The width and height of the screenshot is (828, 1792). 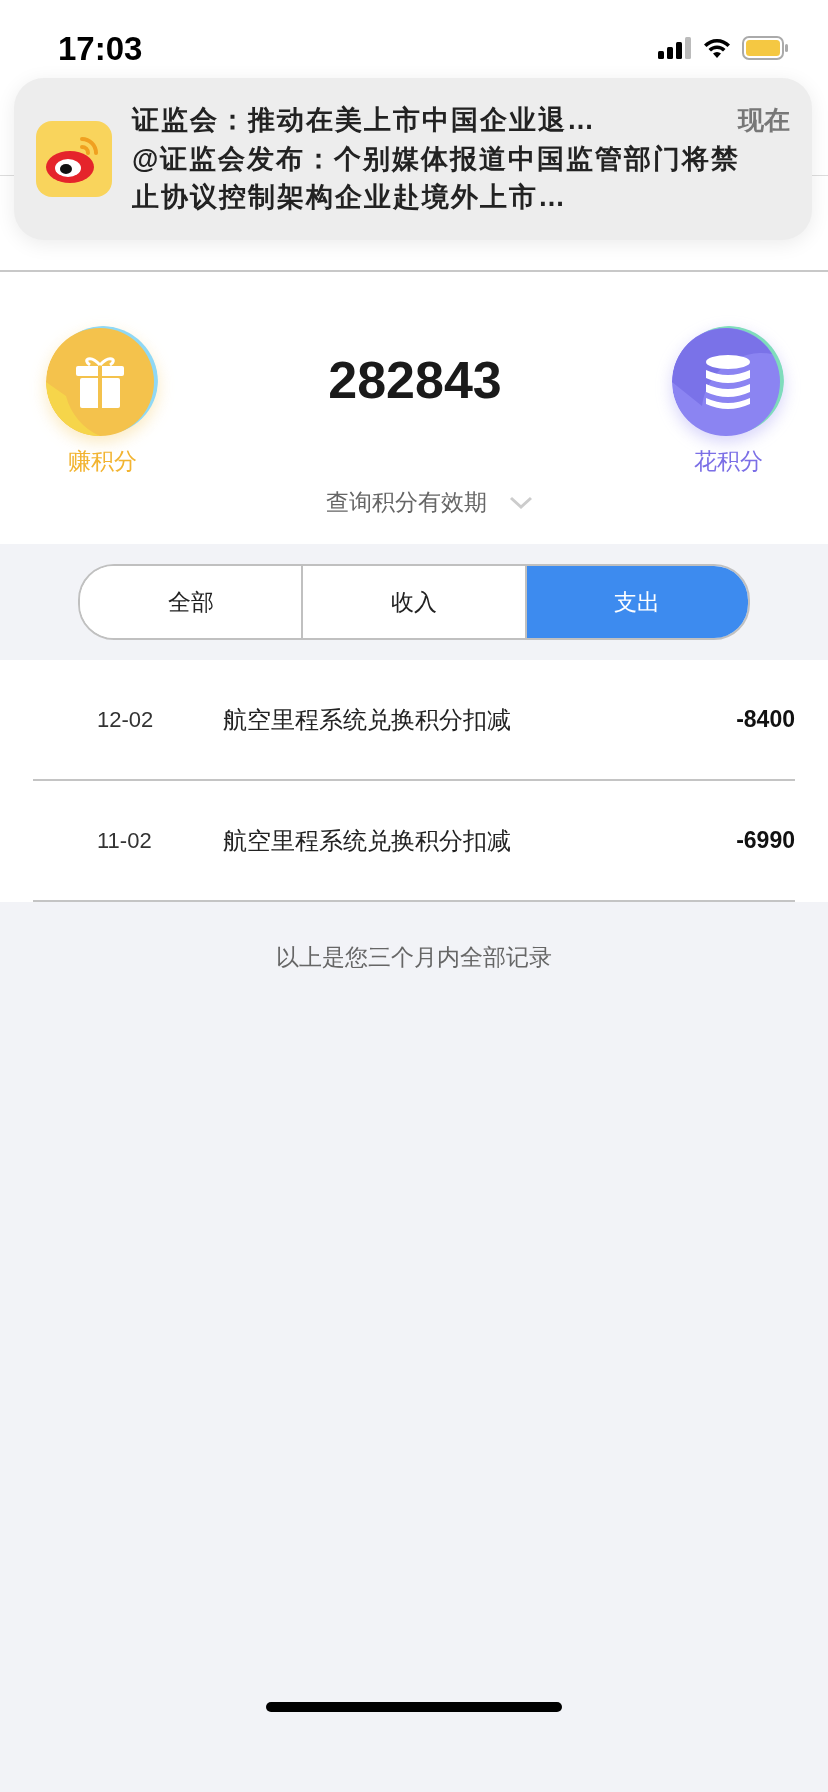 I want to click on database-icon, so click(x=728, y=382).